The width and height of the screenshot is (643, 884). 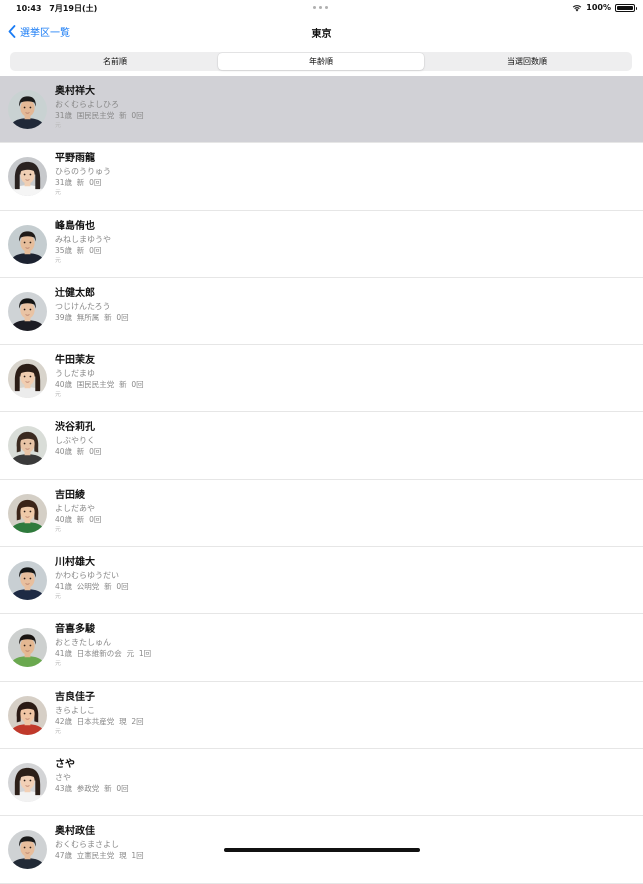 I want to click on home-indicator, so click(x=322, y=850).